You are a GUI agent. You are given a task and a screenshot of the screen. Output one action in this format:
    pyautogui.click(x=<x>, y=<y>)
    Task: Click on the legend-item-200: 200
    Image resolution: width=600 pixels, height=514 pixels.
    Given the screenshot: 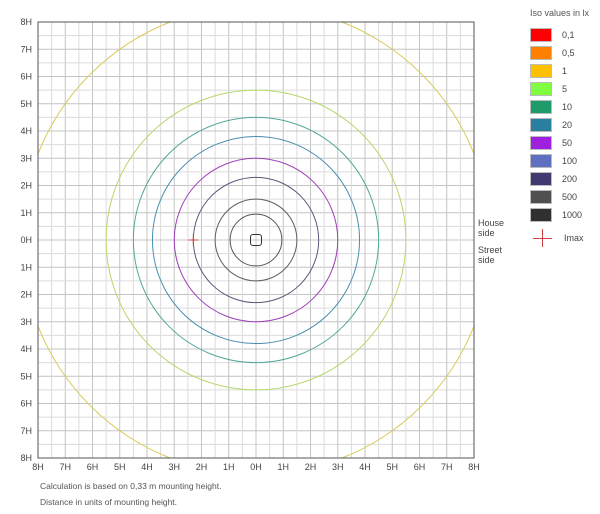 What is the action you would take?
    pyautogui.click(x=562, y=179)
    